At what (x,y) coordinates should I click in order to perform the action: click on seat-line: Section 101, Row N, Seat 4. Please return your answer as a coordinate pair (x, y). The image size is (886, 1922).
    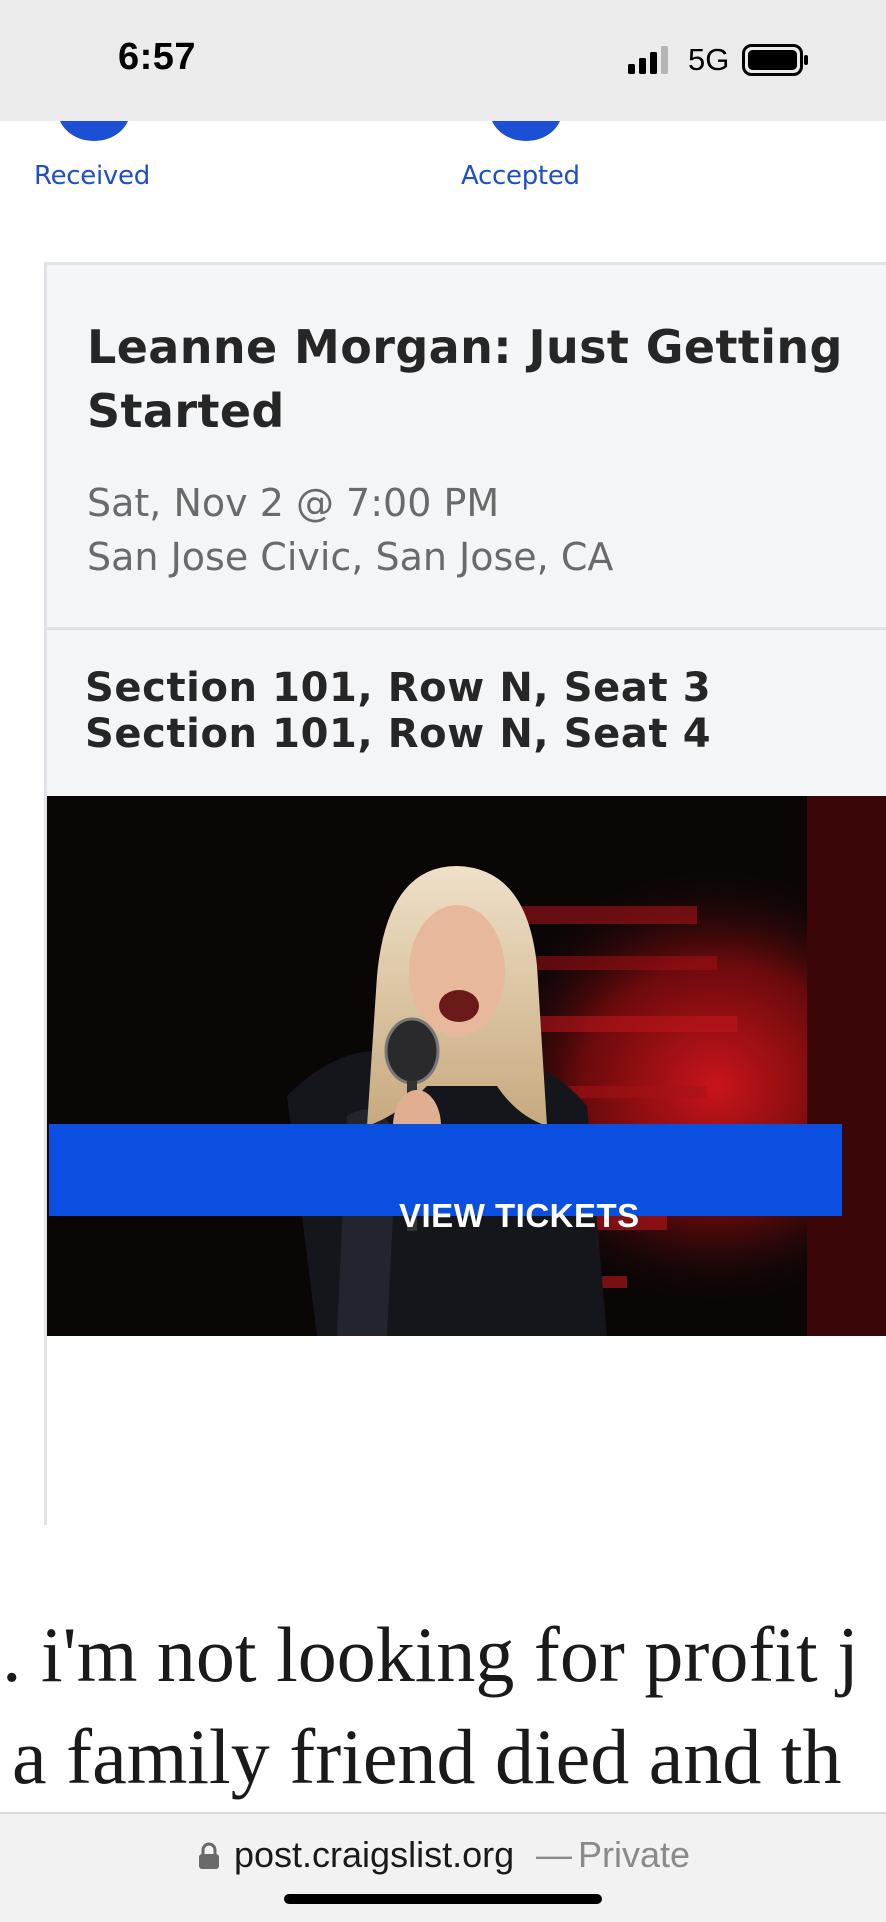
    Looking at the image, I should click on (398, 734).